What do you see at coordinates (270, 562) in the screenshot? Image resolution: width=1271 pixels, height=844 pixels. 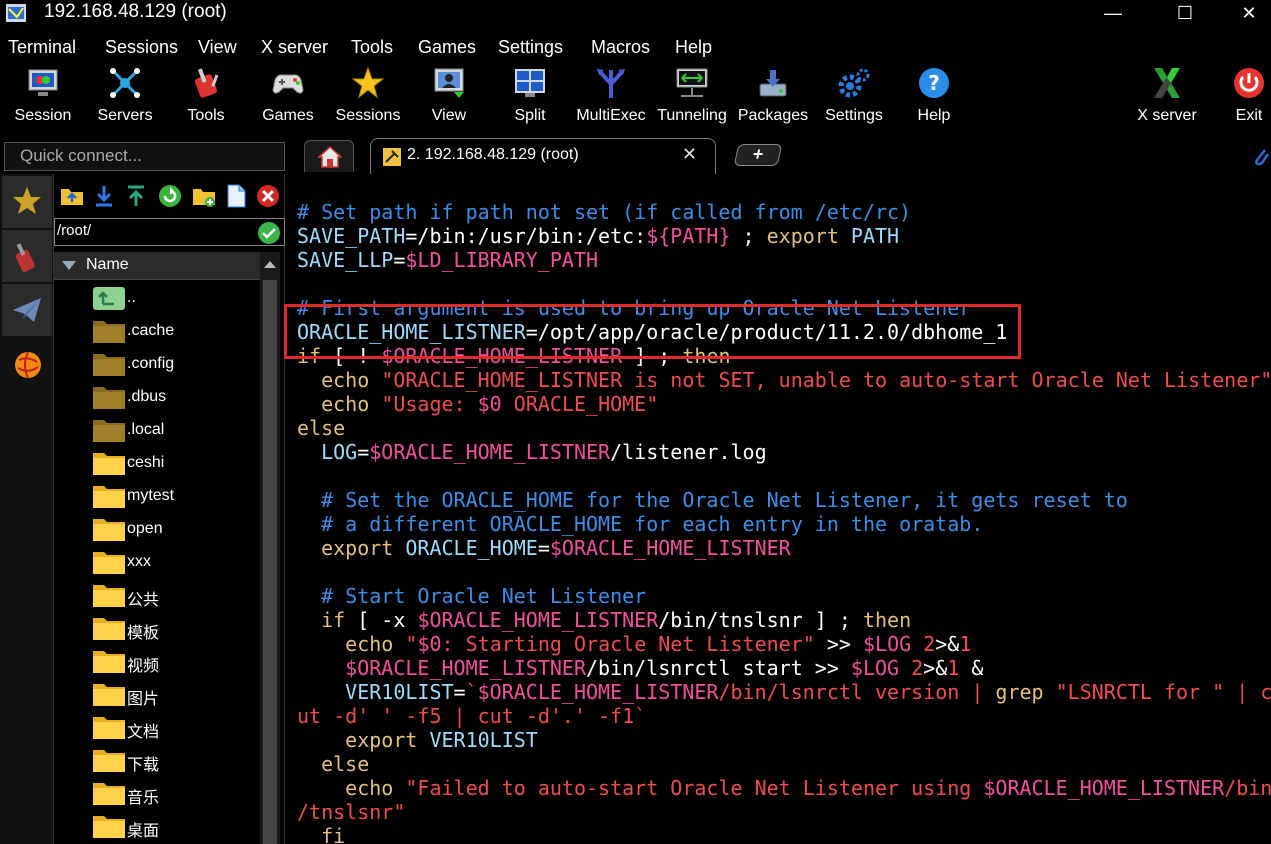 I see `scrollbar-thumb` at bounding box center [270, 562].